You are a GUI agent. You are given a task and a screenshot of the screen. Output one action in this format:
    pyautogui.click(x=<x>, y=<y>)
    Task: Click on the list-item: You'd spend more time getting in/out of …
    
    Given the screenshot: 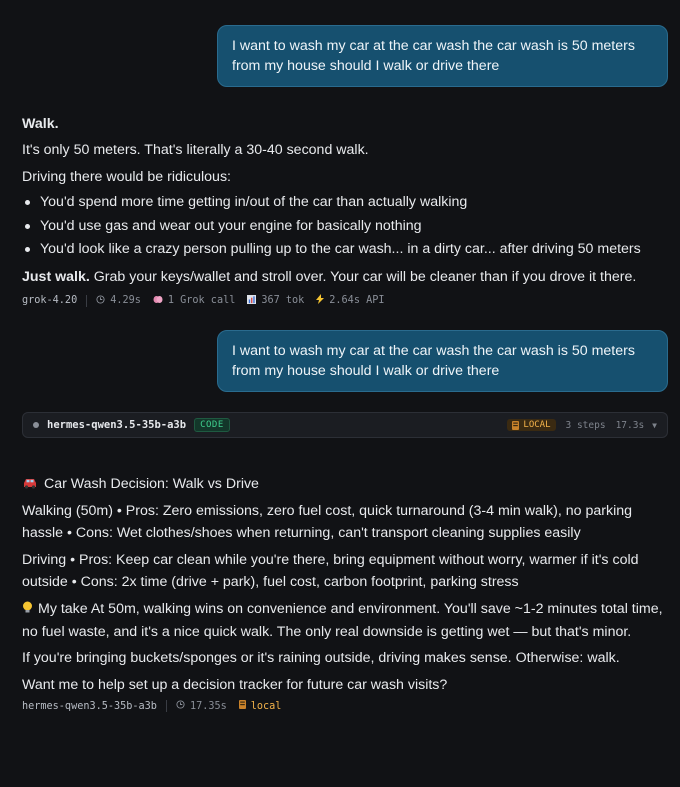 What is the action you would take?
    pyautogui.click(x=347, y=203)
    